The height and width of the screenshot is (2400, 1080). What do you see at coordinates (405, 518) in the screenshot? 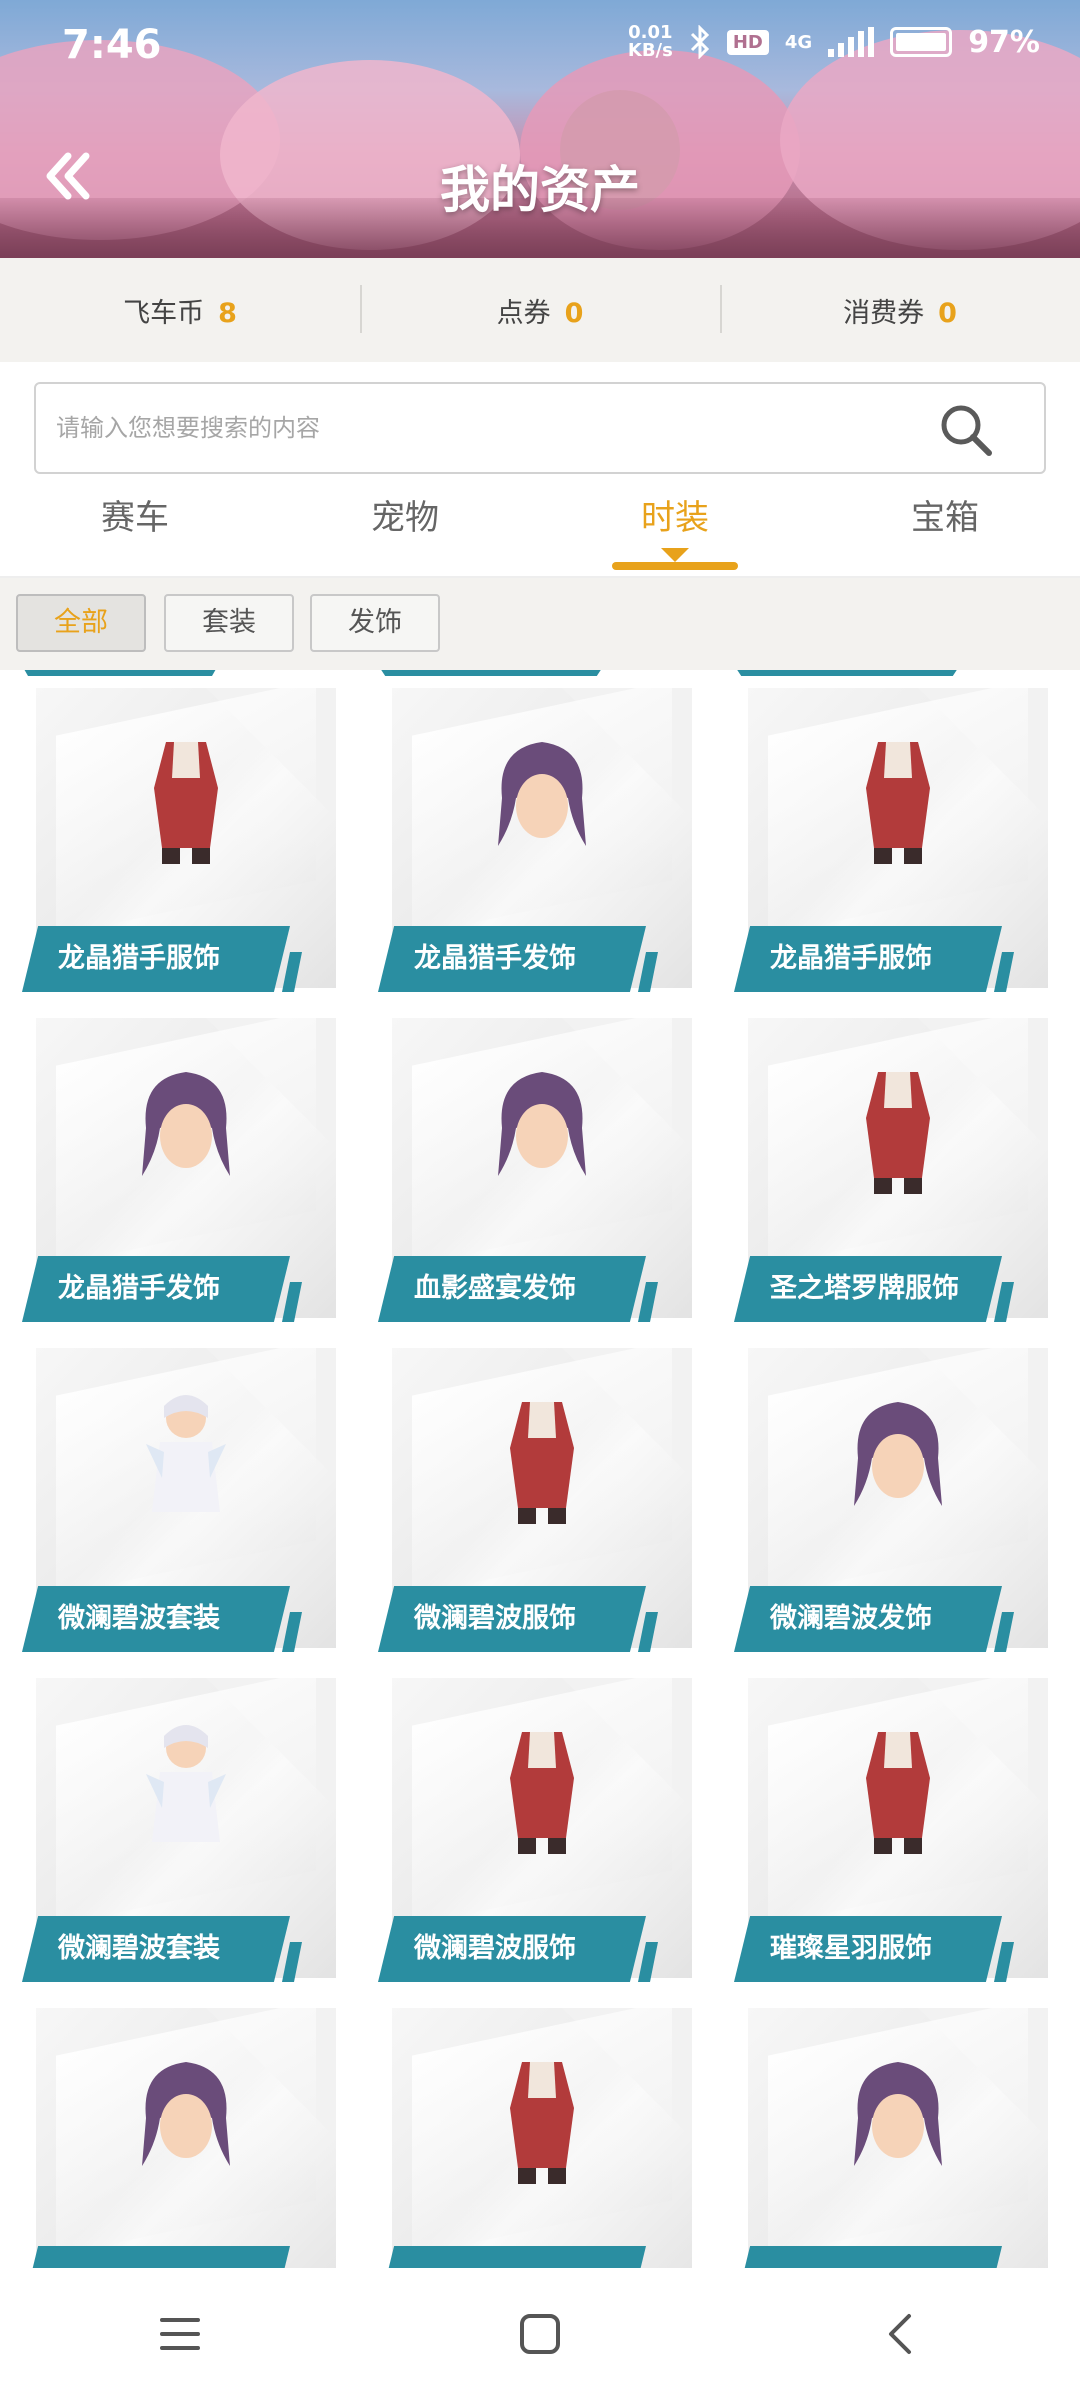
I see `tab-label: 宠物` at bounding box center [405, 518].